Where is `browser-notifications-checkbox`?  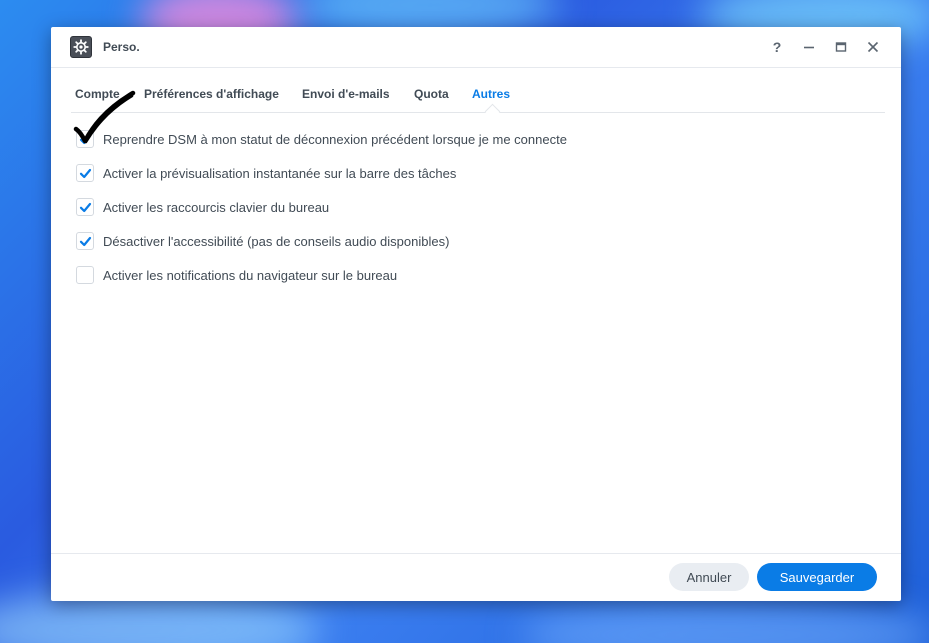 browser-notifications-checkbox is located at coordinates (85, 275).